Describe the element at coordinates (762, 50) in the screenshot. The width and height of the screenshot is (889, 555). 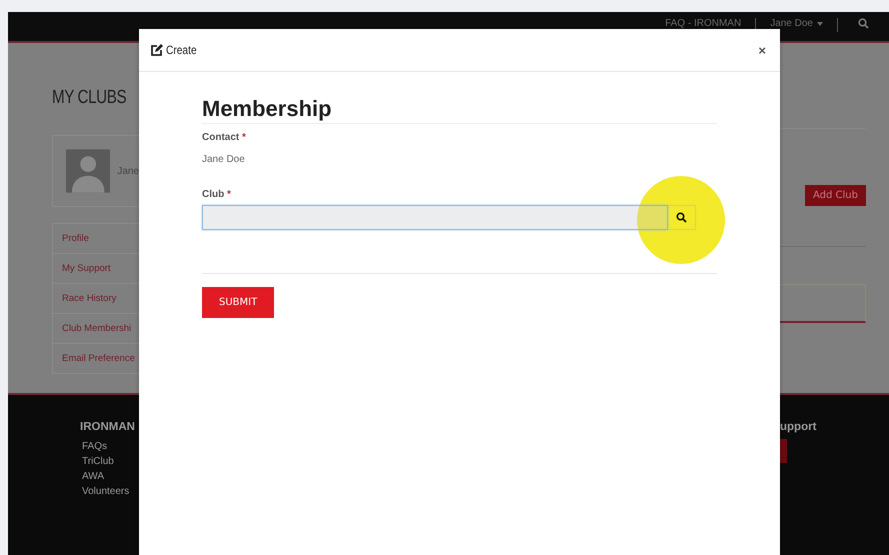
I see `close-button: ×` at that location.